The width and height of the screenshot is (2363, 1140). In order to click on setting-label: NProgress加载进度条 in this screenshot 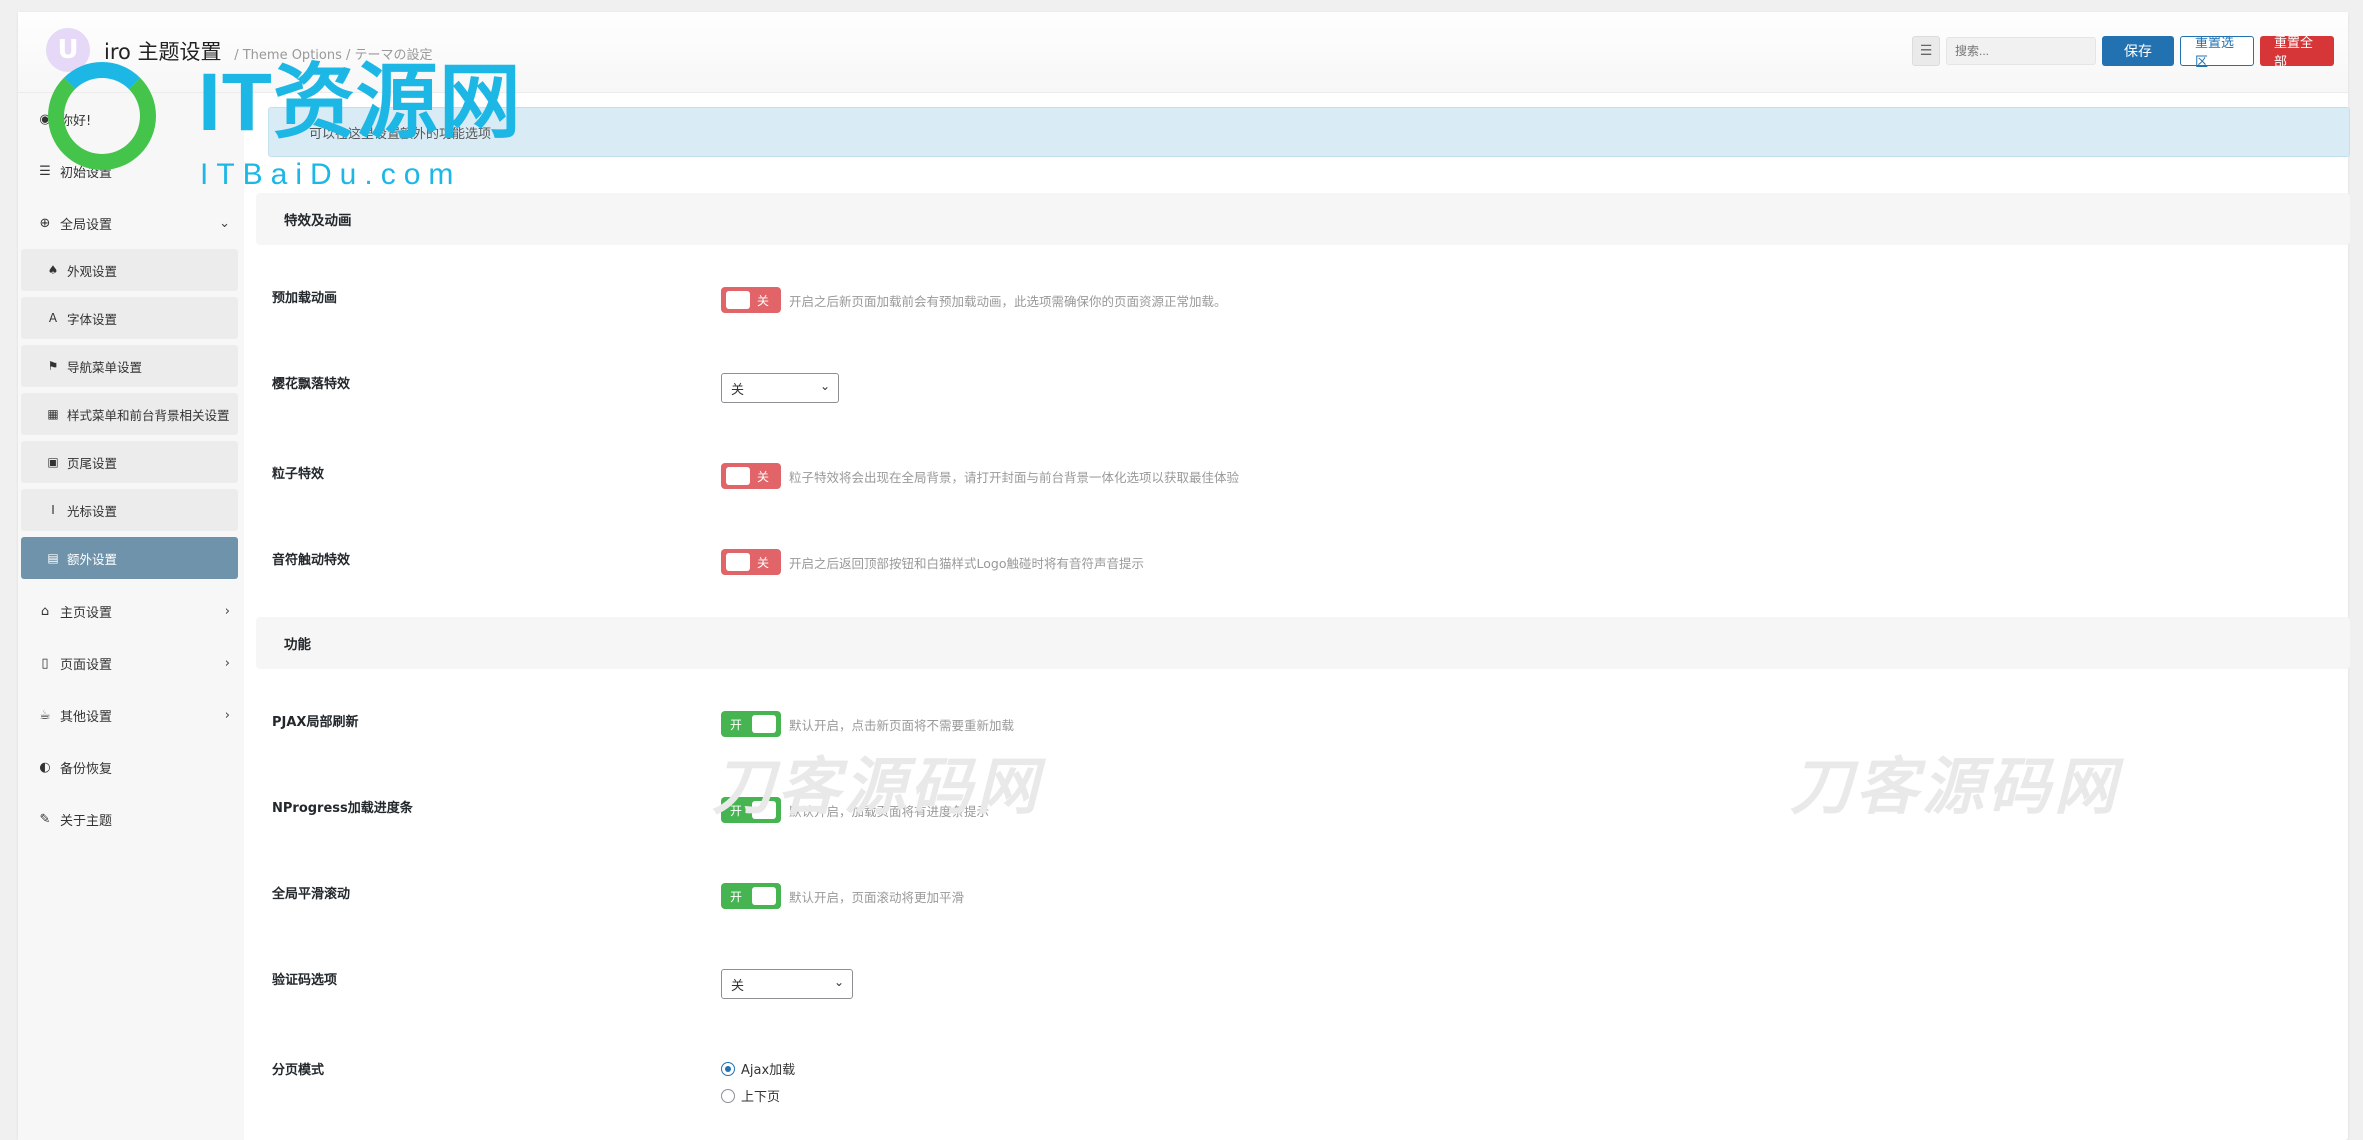, I will do `click(342, 808)`.